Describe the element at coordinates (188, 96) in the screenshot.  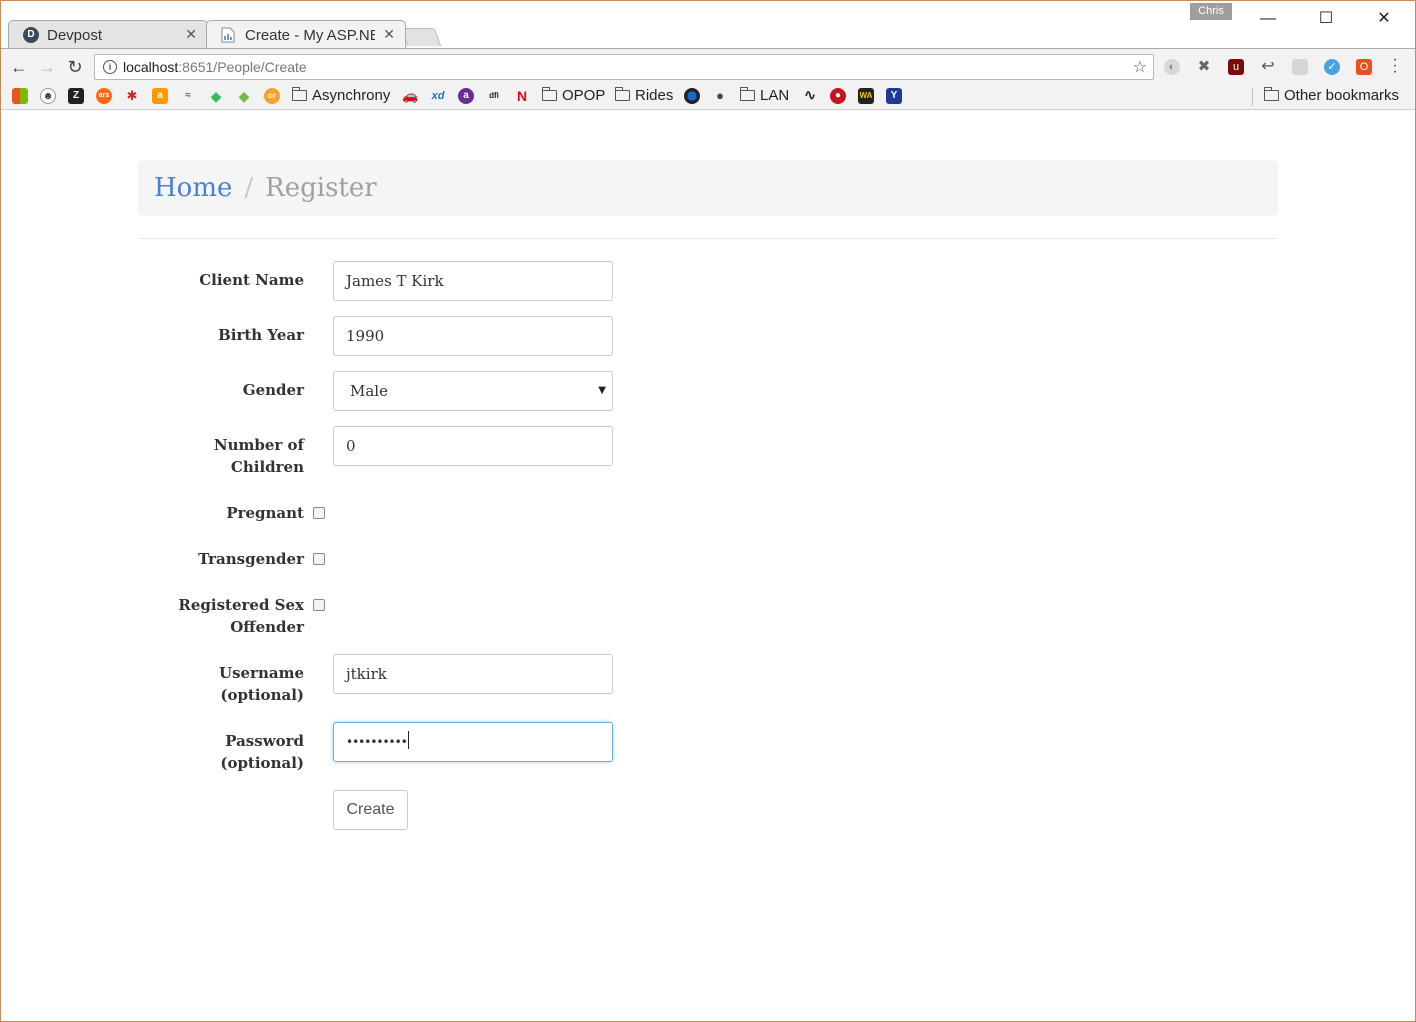
I see `chart-icon: ≈` at that location.